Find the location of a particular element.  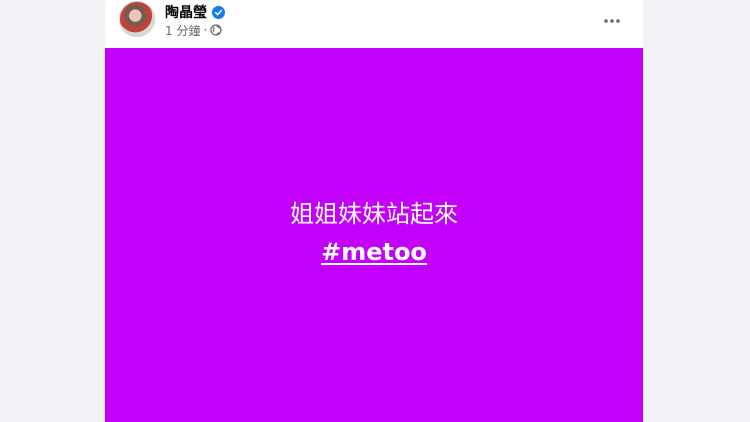

author-avatar is located at coordinates (137, 19).